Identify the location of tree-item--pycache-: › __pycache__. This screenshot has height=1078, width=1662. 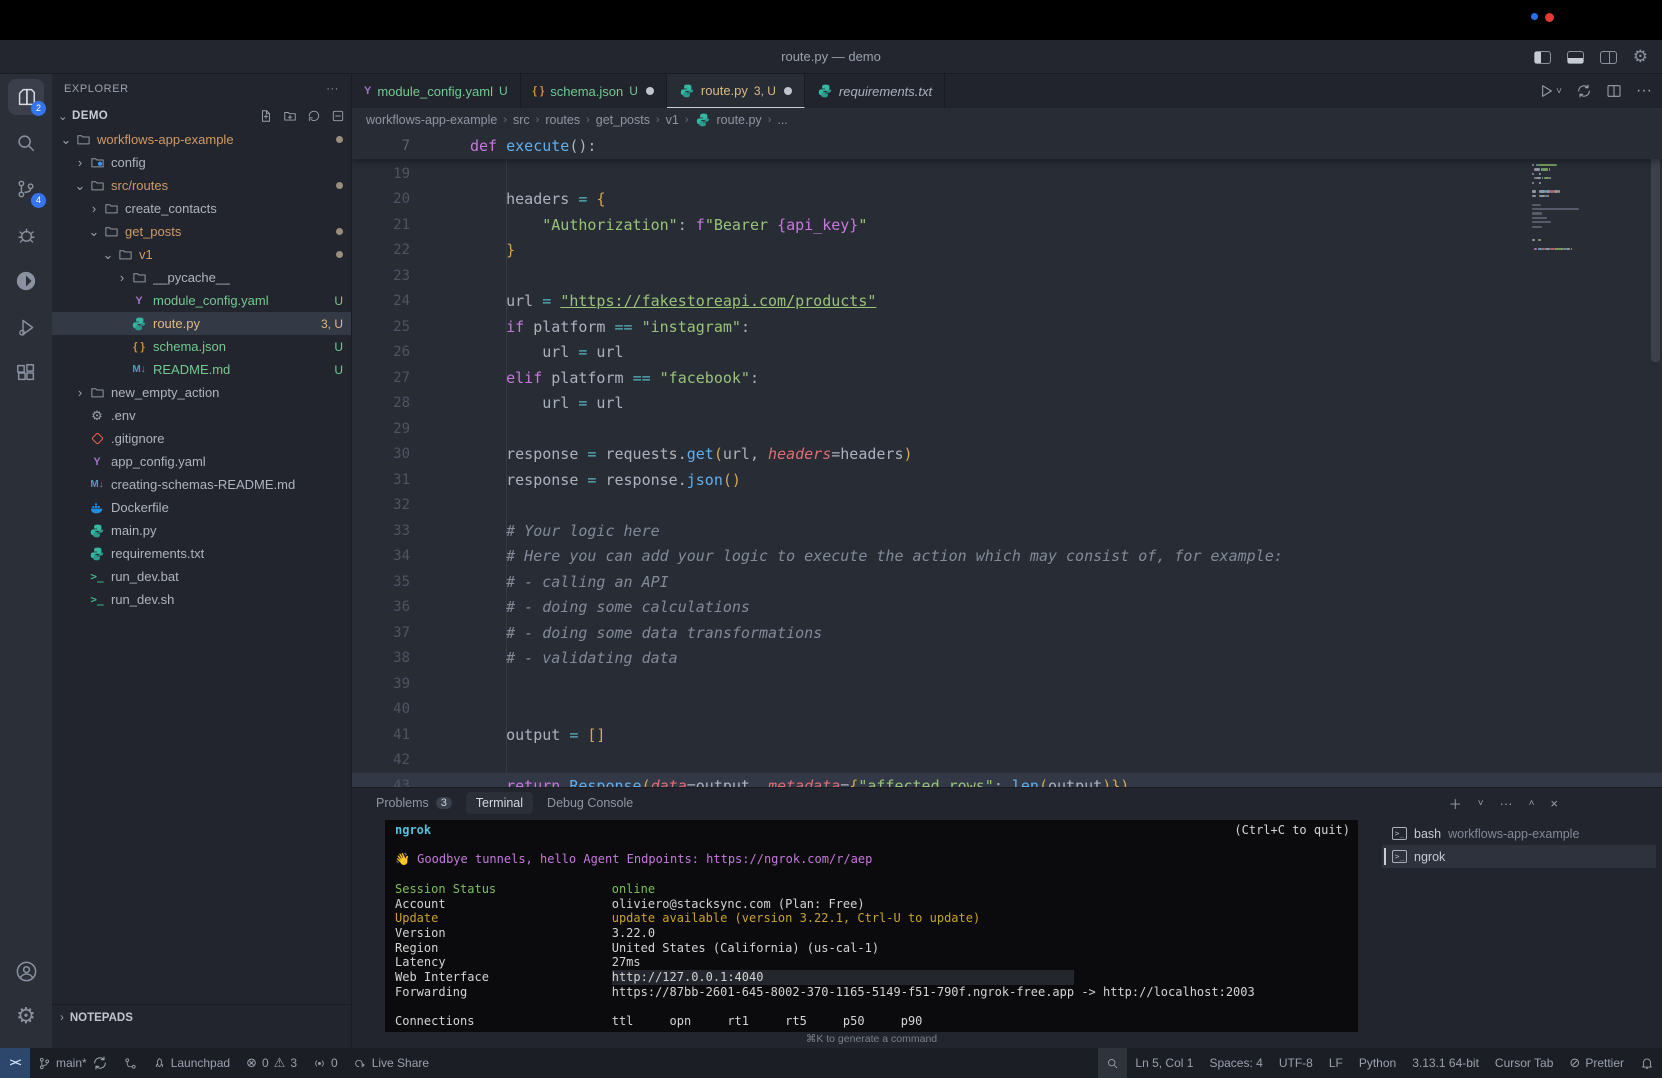
(201, 277).